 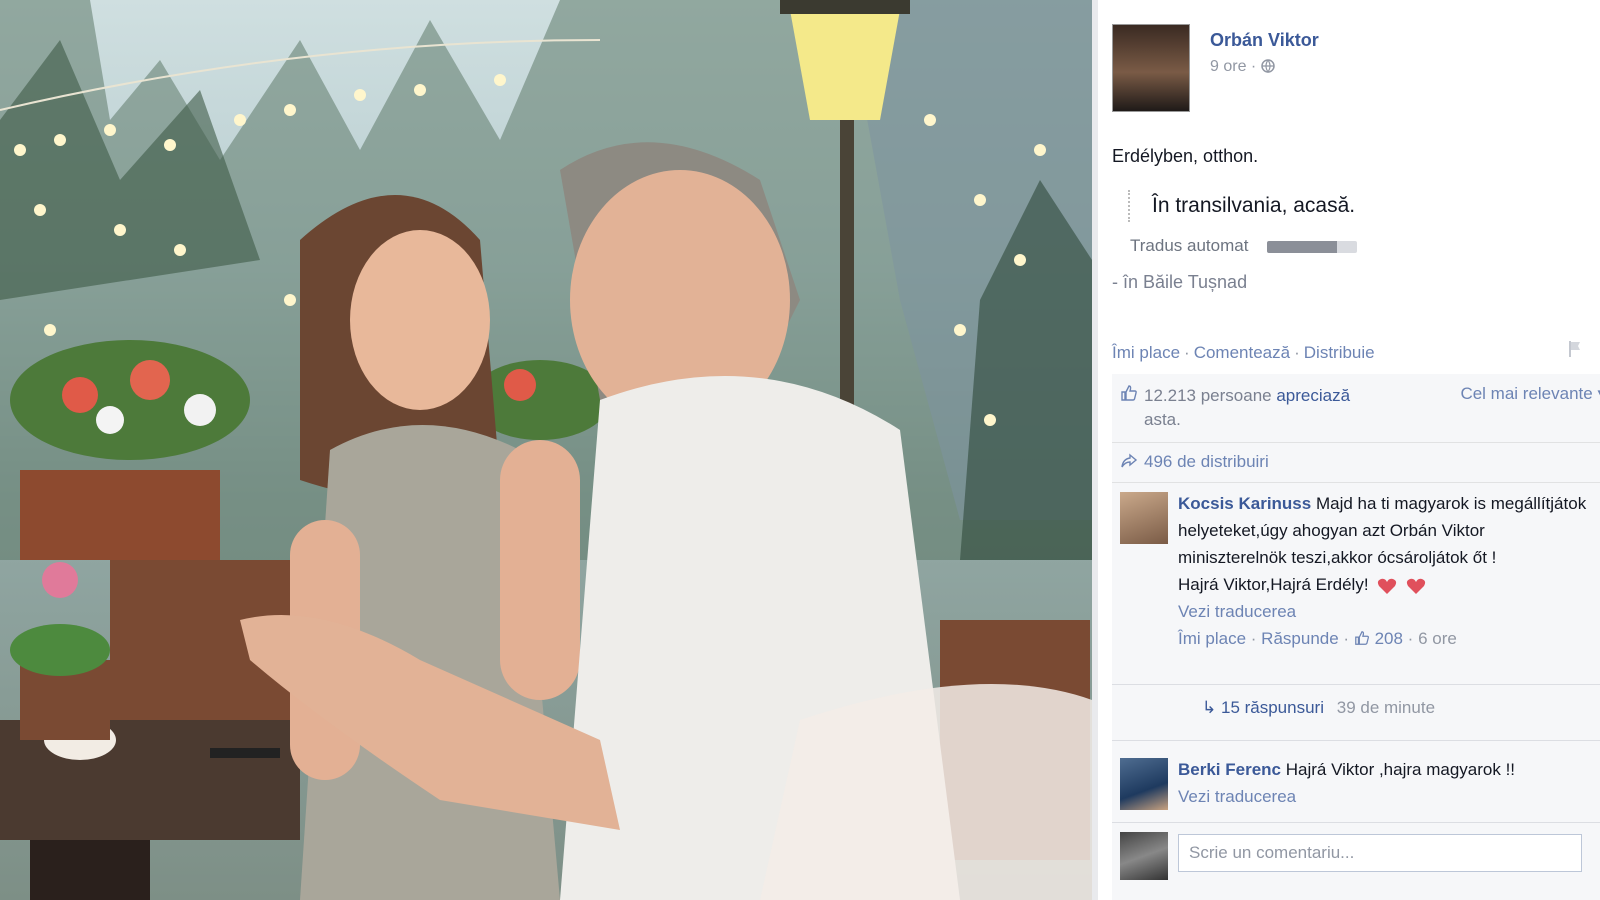 What do you see at coordinates (1273, 584) in the screenshot?
I see `comment-text-2: Hajrá Viktor,Hajrá Erdély!` at bounding box center [1273, 584].